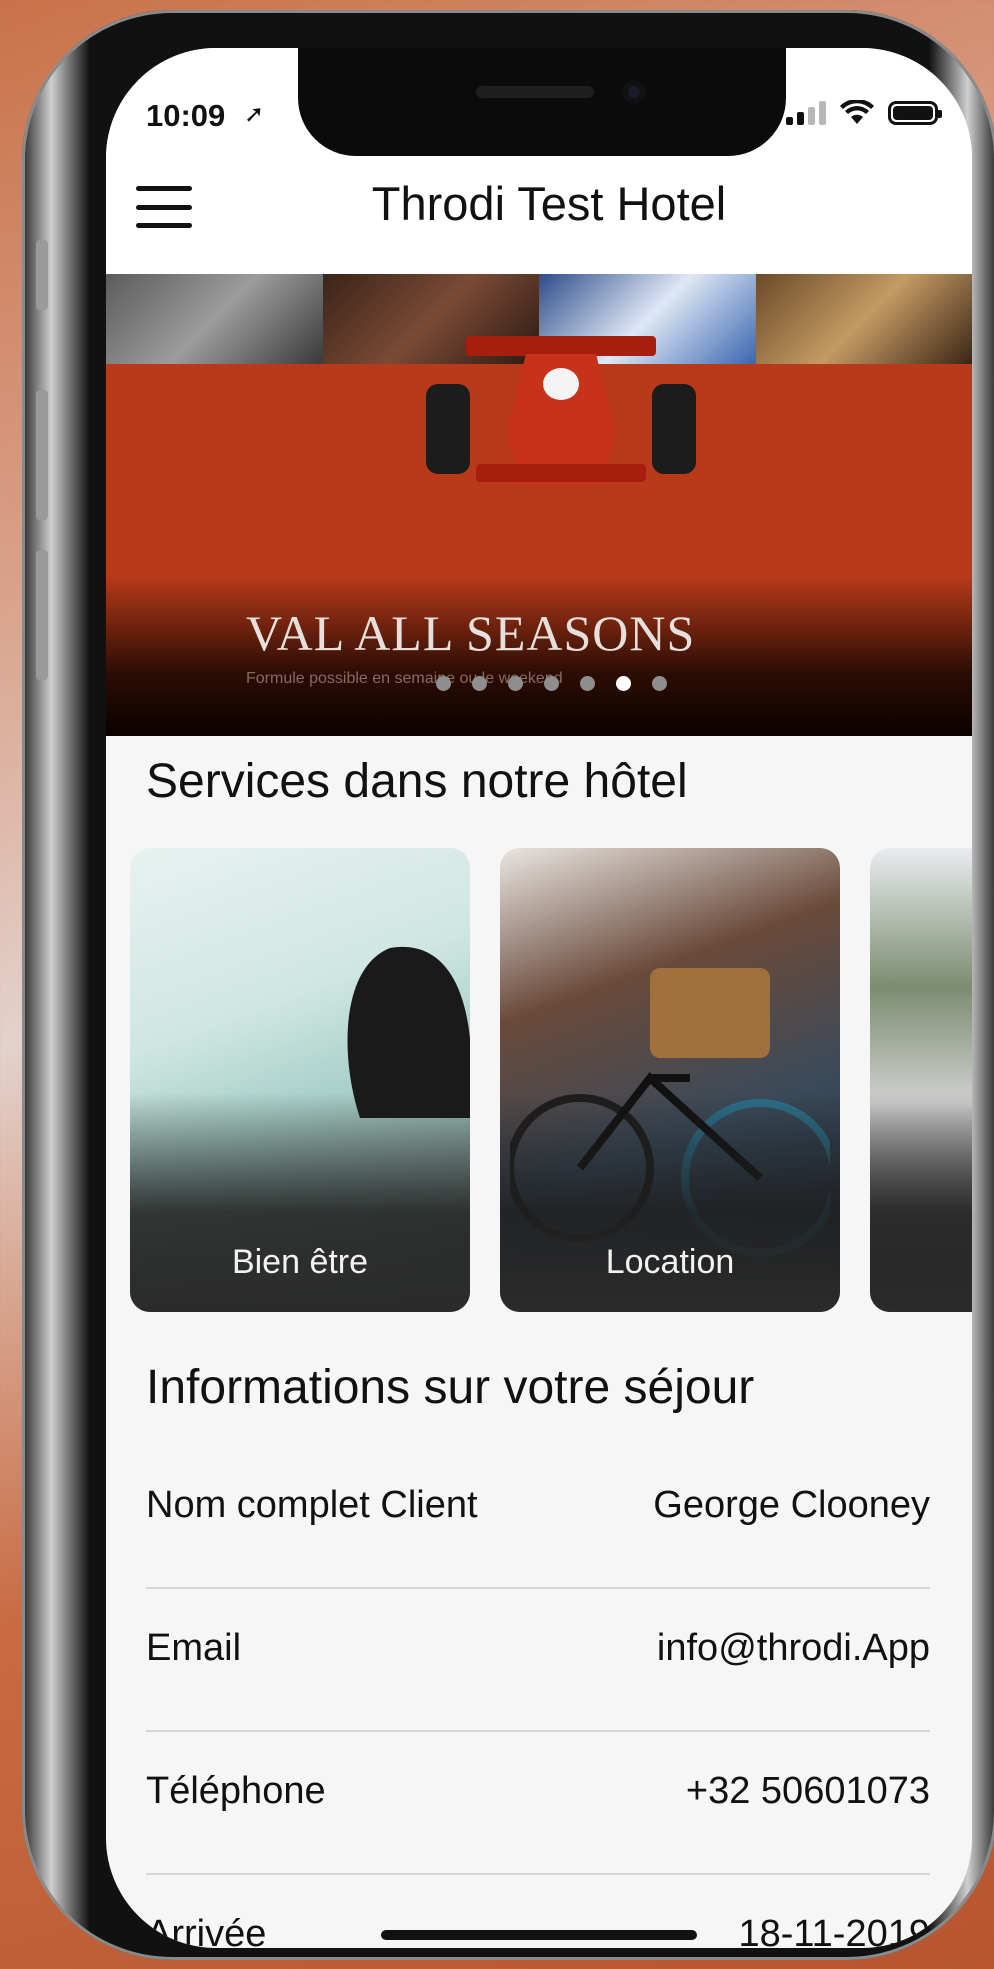 This screenshot has height=1969, width=994. Describe the element at coordinates (634, 92) in the screenshot. I see `front-camera` at that location.